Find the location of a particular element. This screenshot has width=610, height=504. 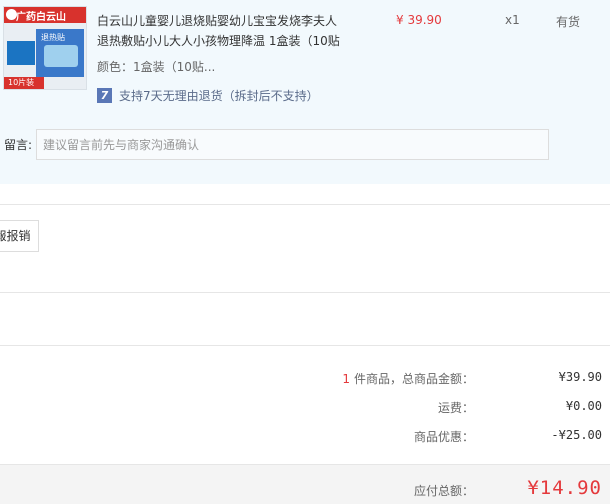

remark-label: 留言: is located at coordinates (18, 145).